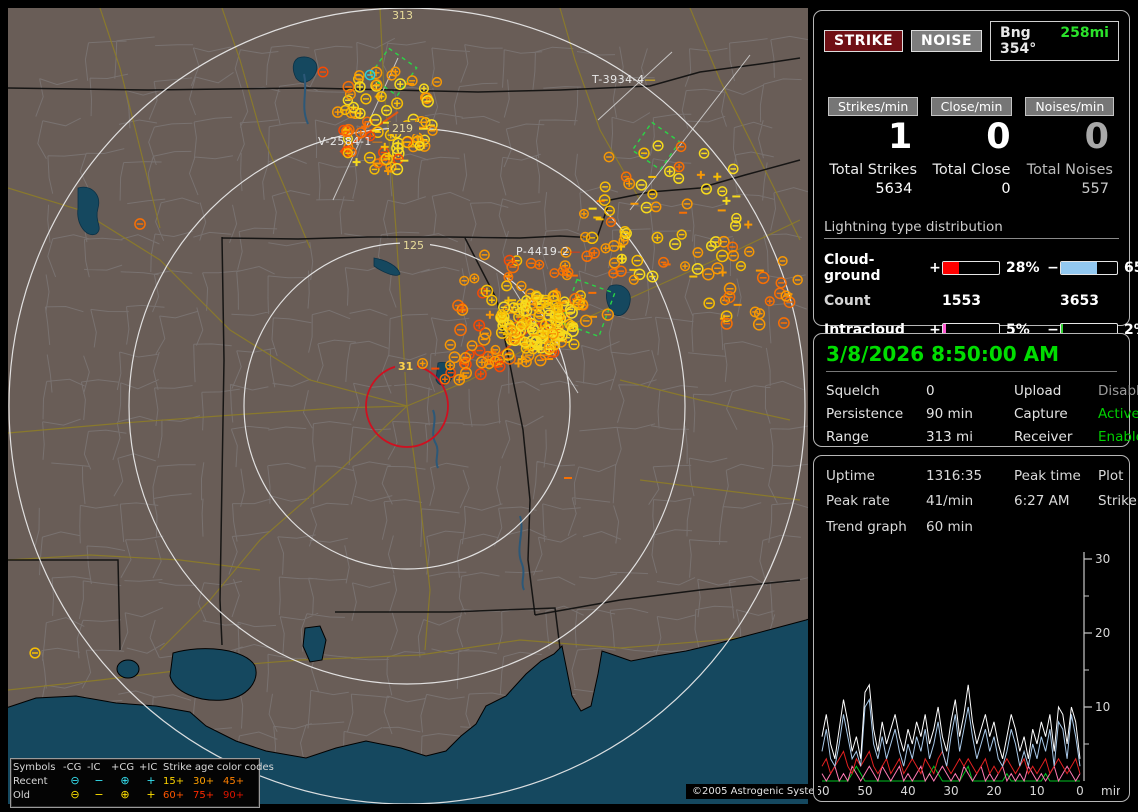 The height and width of the screenshot is (812, 1138). What do you see at coordinates (30, 781) in the screenshot?
I see `legend-row-recent-label: Recent` at bounding box center [30, 781].